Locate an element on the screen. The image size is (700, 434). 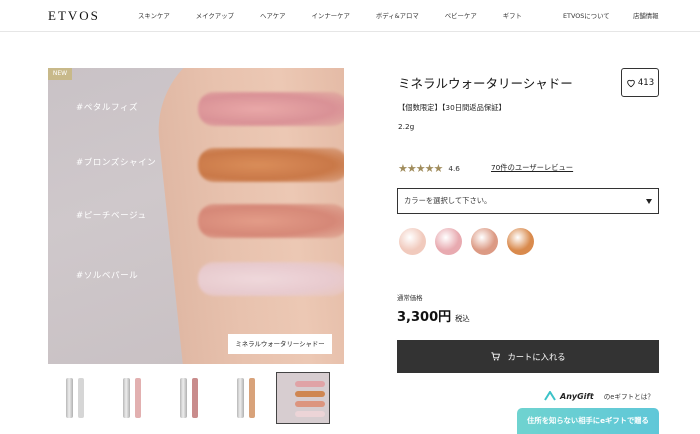
egift-button: 住所を知らない相手にeギフトで贈る is located at coordinates (588, 421).